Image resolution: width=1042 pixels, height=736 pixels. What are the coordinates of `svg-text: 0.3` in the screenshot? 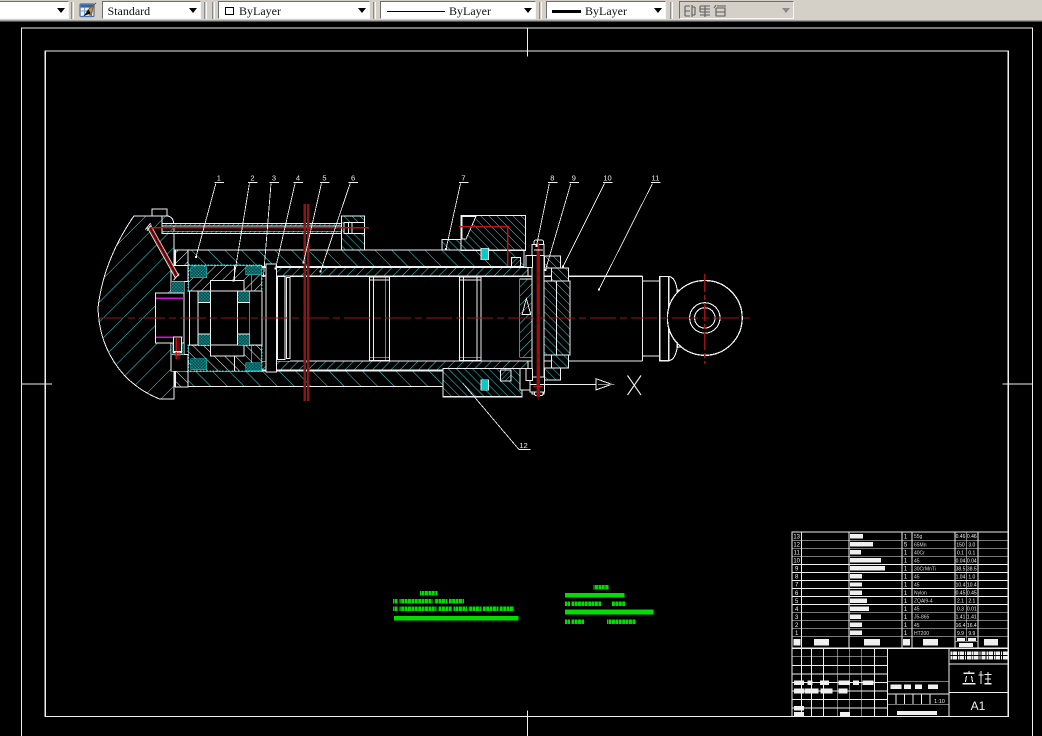 It's located at (960, 610).